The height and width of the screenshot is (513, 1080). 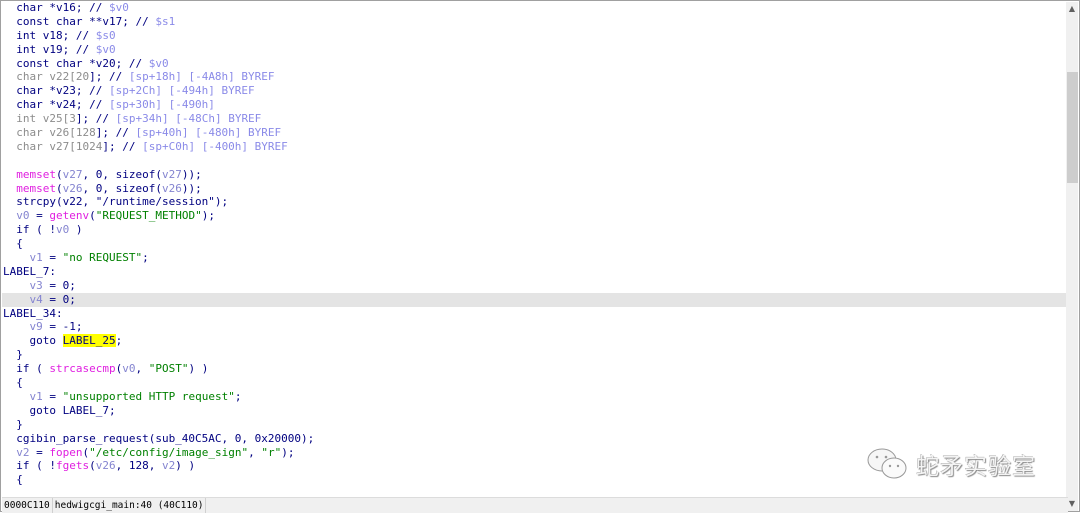 I want to click on code-line: v1 = "no REQUEST";, so click(x=535, y=258).